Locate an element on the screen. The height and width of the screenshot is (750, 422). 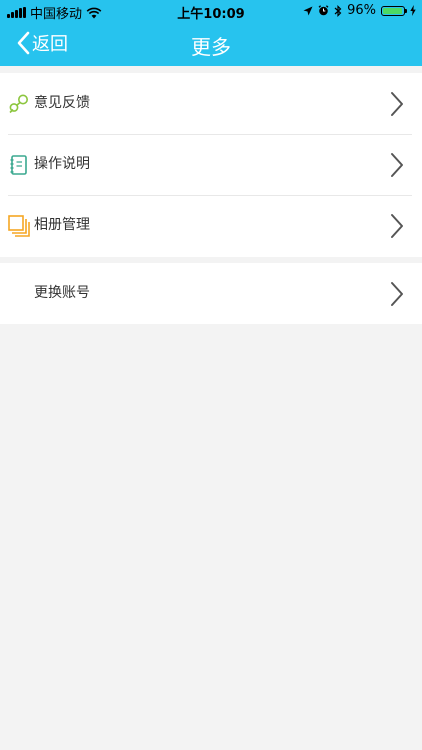
location-icon is located at coordinates (308, 10).